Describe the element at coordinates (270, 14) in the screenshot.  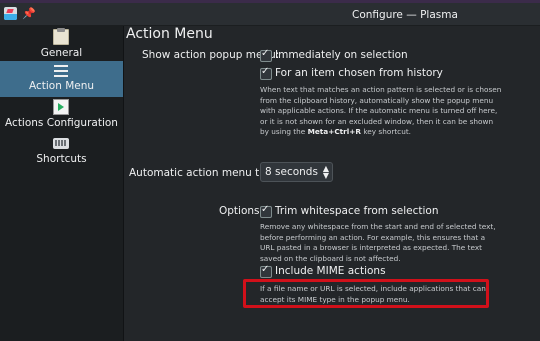
I see `title-bar: 📌 Configure — Plasma` at that location.